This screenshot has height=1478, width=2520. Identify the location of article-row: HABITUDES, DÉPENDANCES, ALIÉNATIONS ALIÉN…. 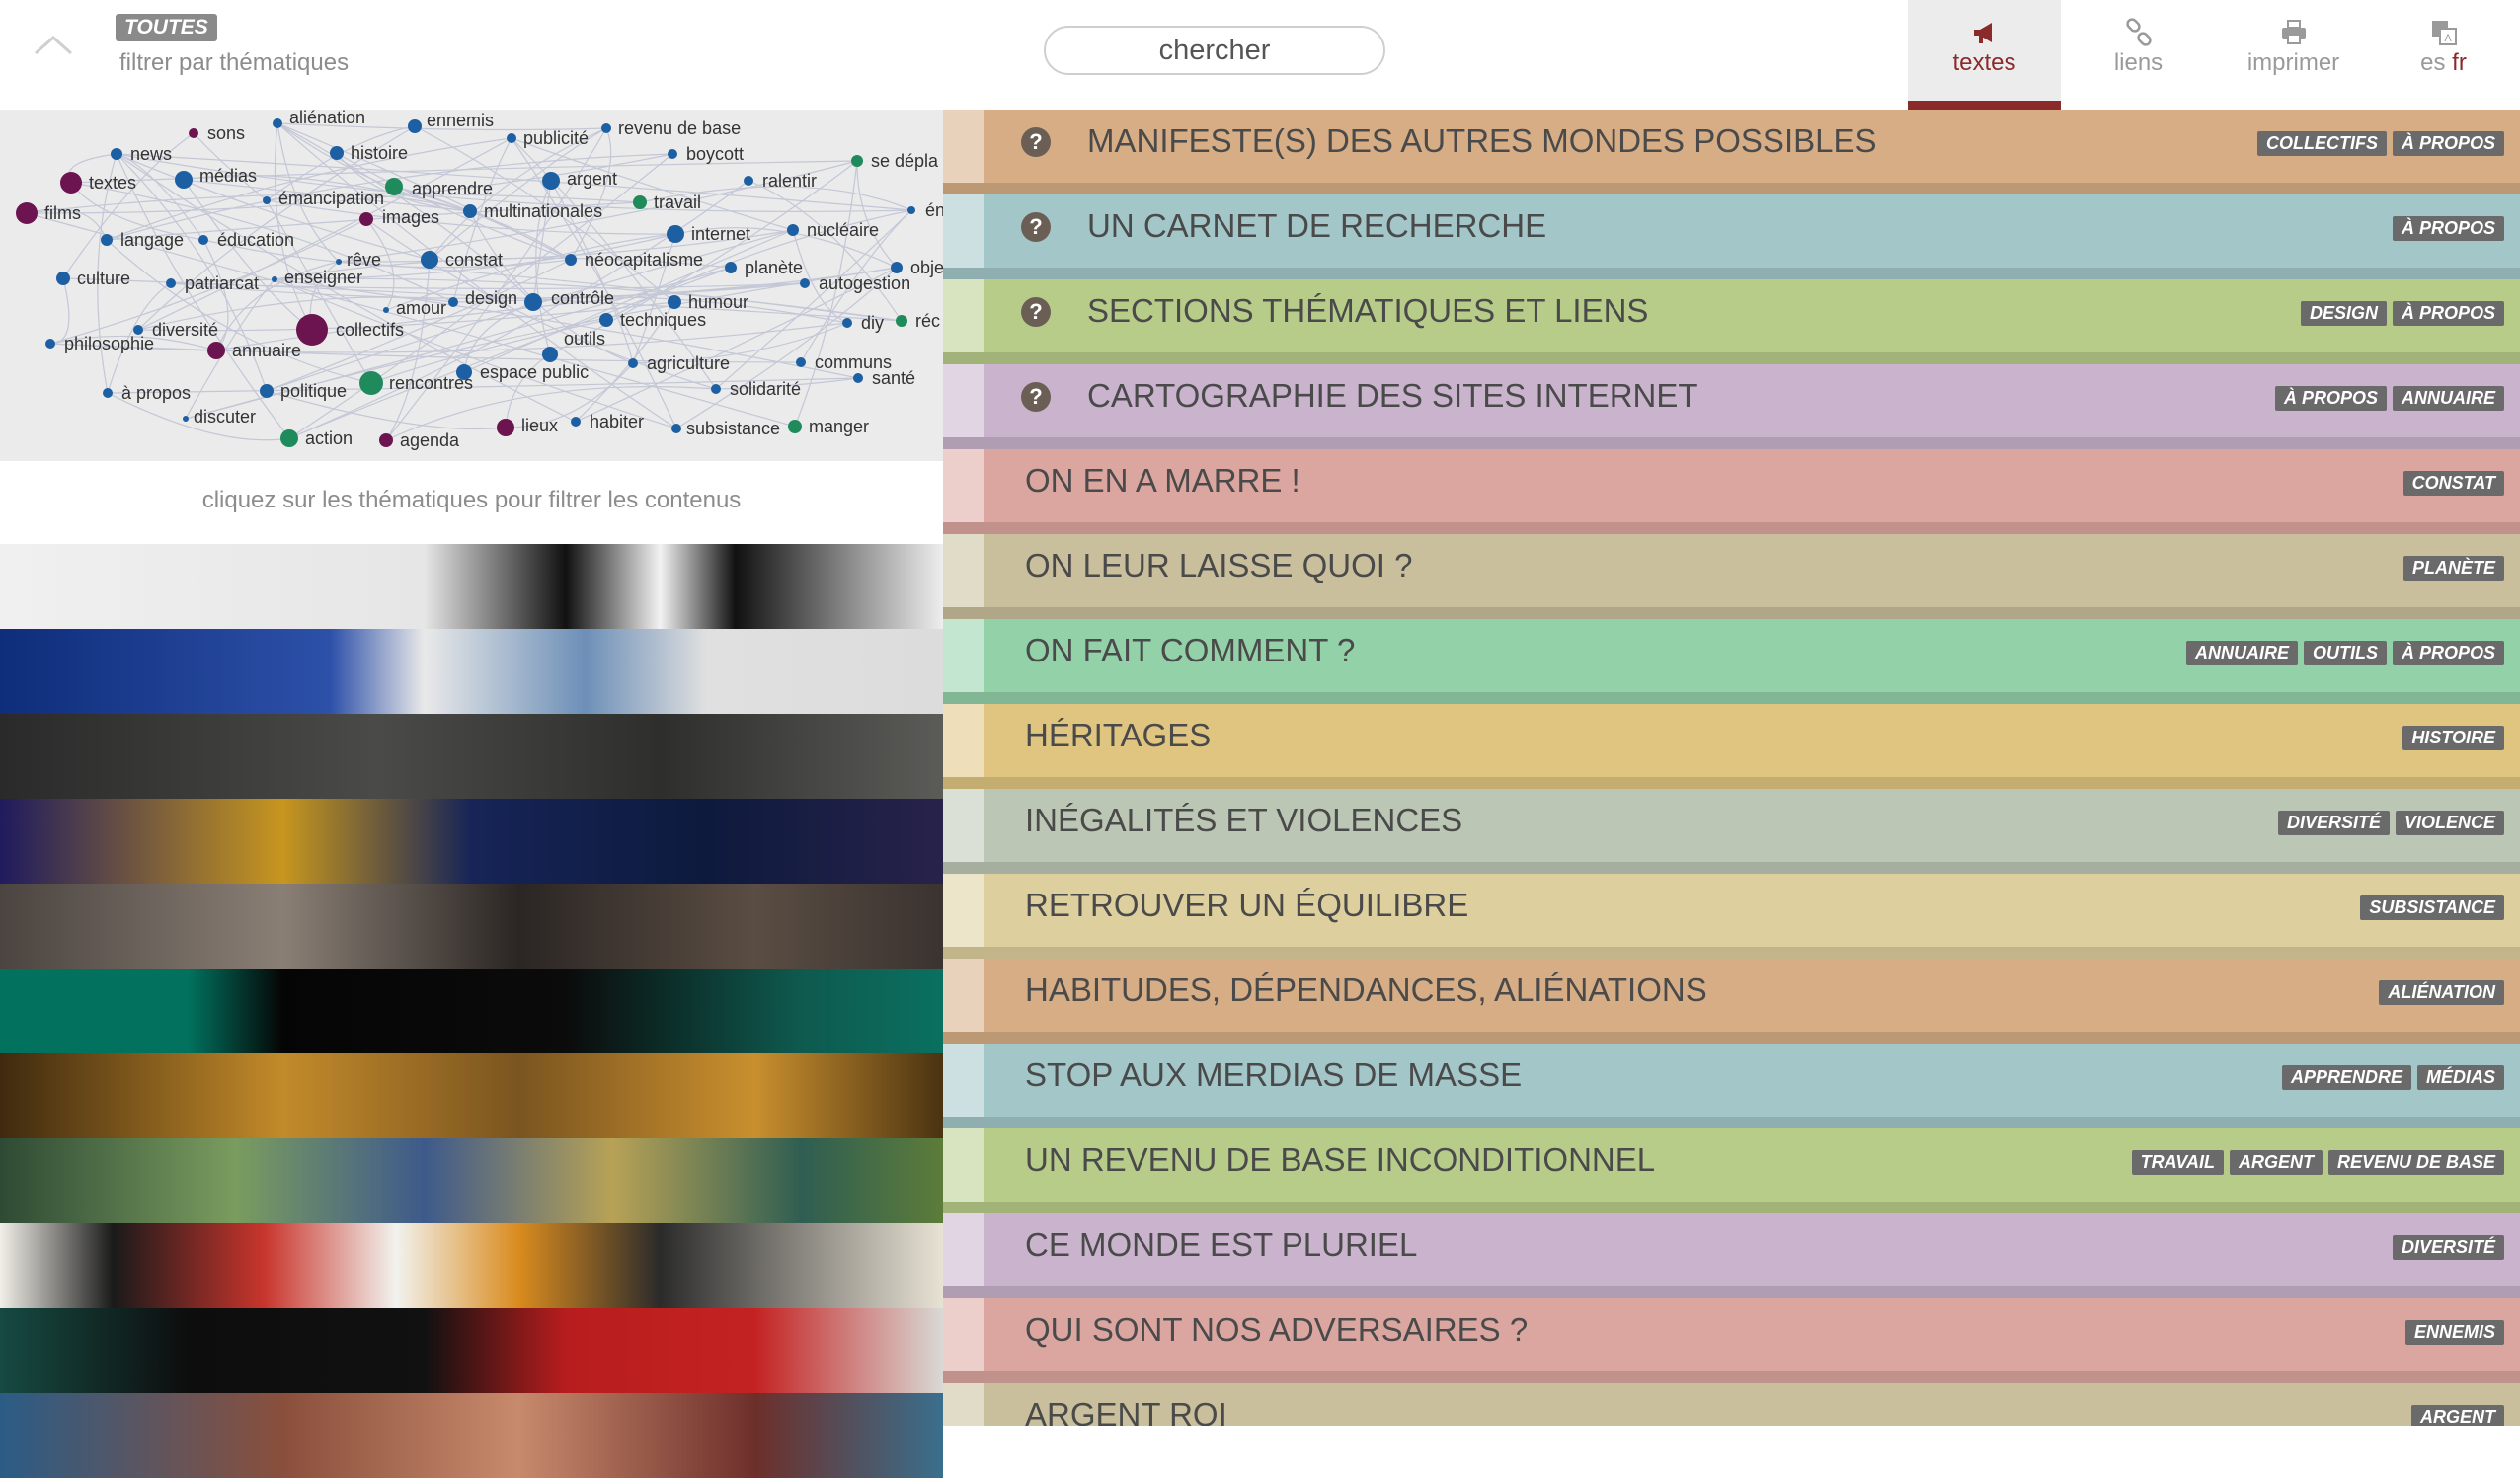
(1731, 1001).